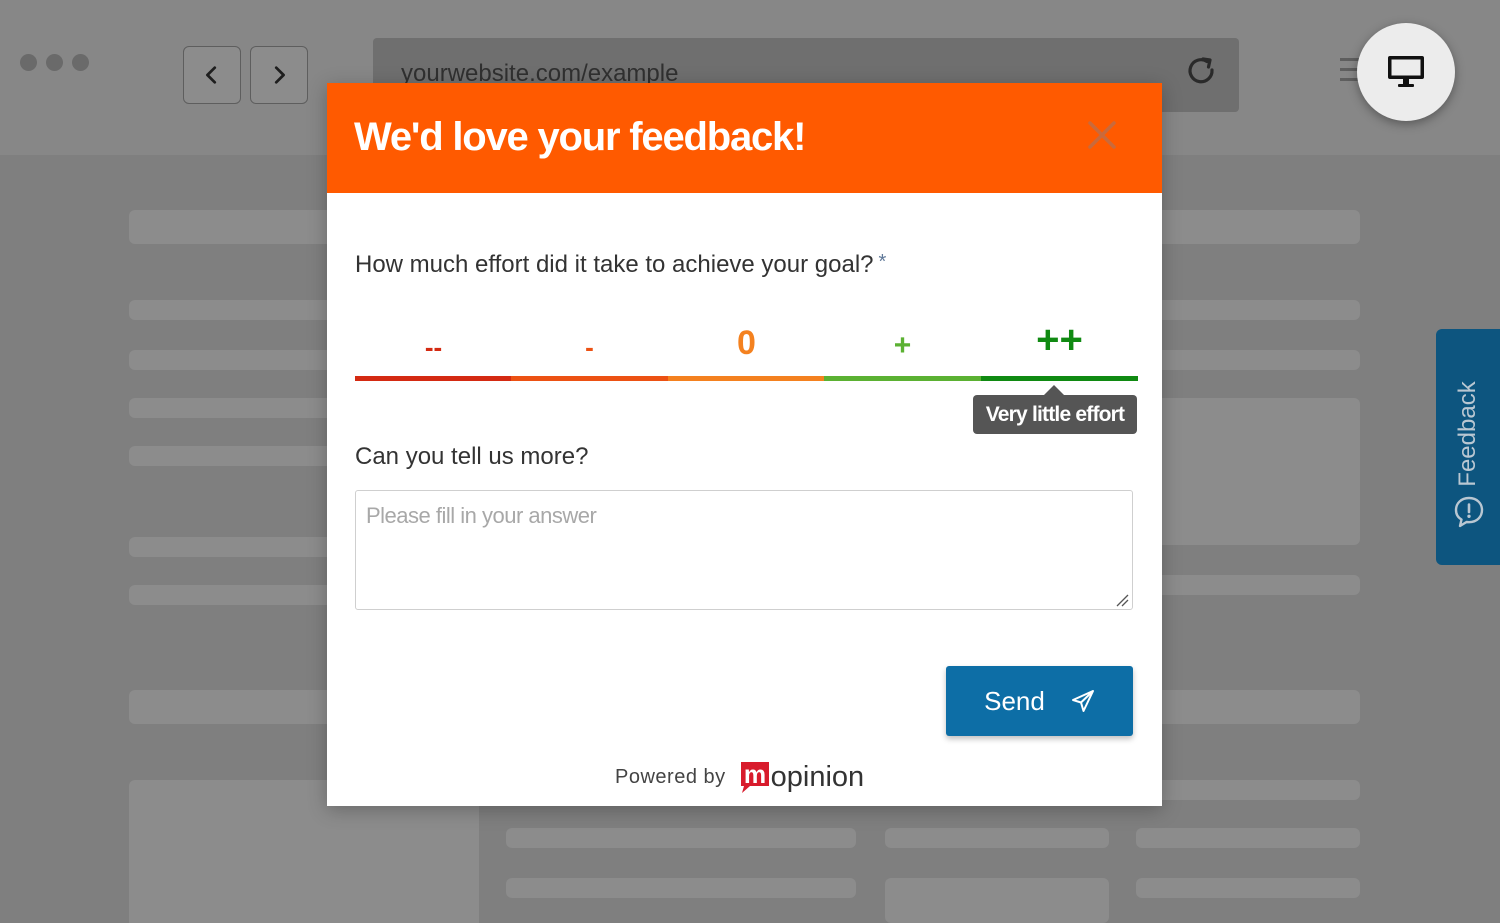 The height and width of the screenshot is (923, 1500). I want to click on rating-tooltip: Very little effort, so click(1055, 414).